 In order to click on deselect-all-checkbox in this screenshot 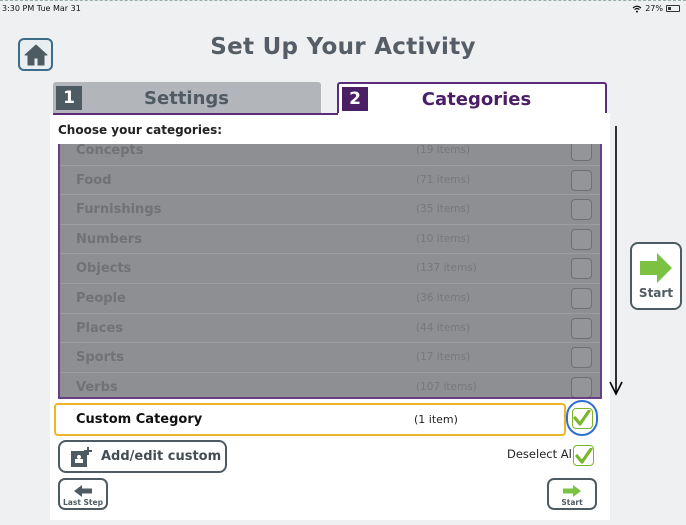, I will do `click(583, 455)`.